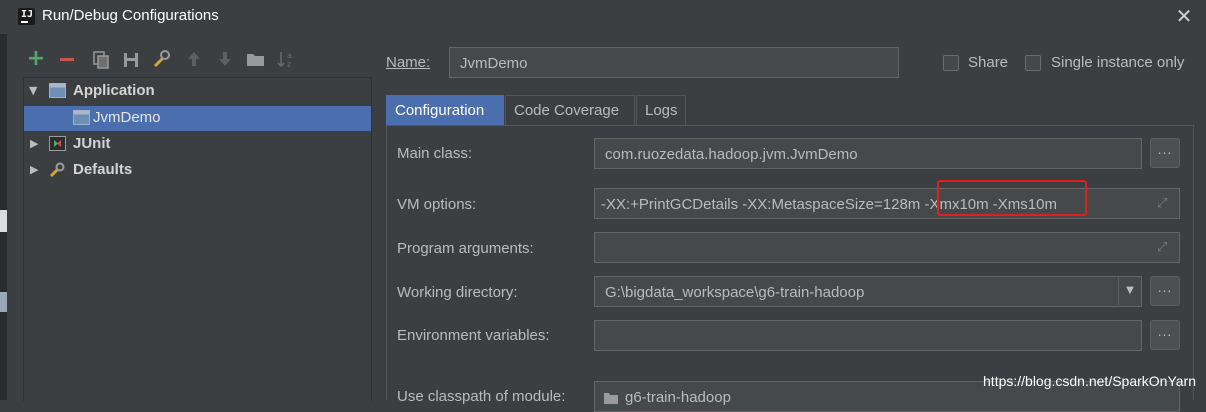 The height and width of the screenshot is (412, 1206). What do you see at coordinates (197, 144) in the screenshot?
I see `tree-item-junit: ▶ JUnit` at bounding box center [197, 144].